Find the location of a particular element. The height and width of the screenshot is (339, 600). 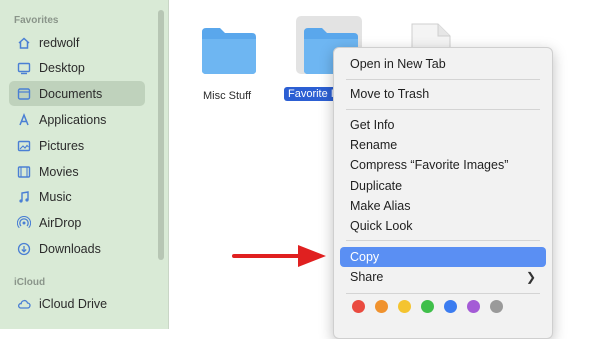

sidebar-item-label: Documents is located at coordinates (71, 93).